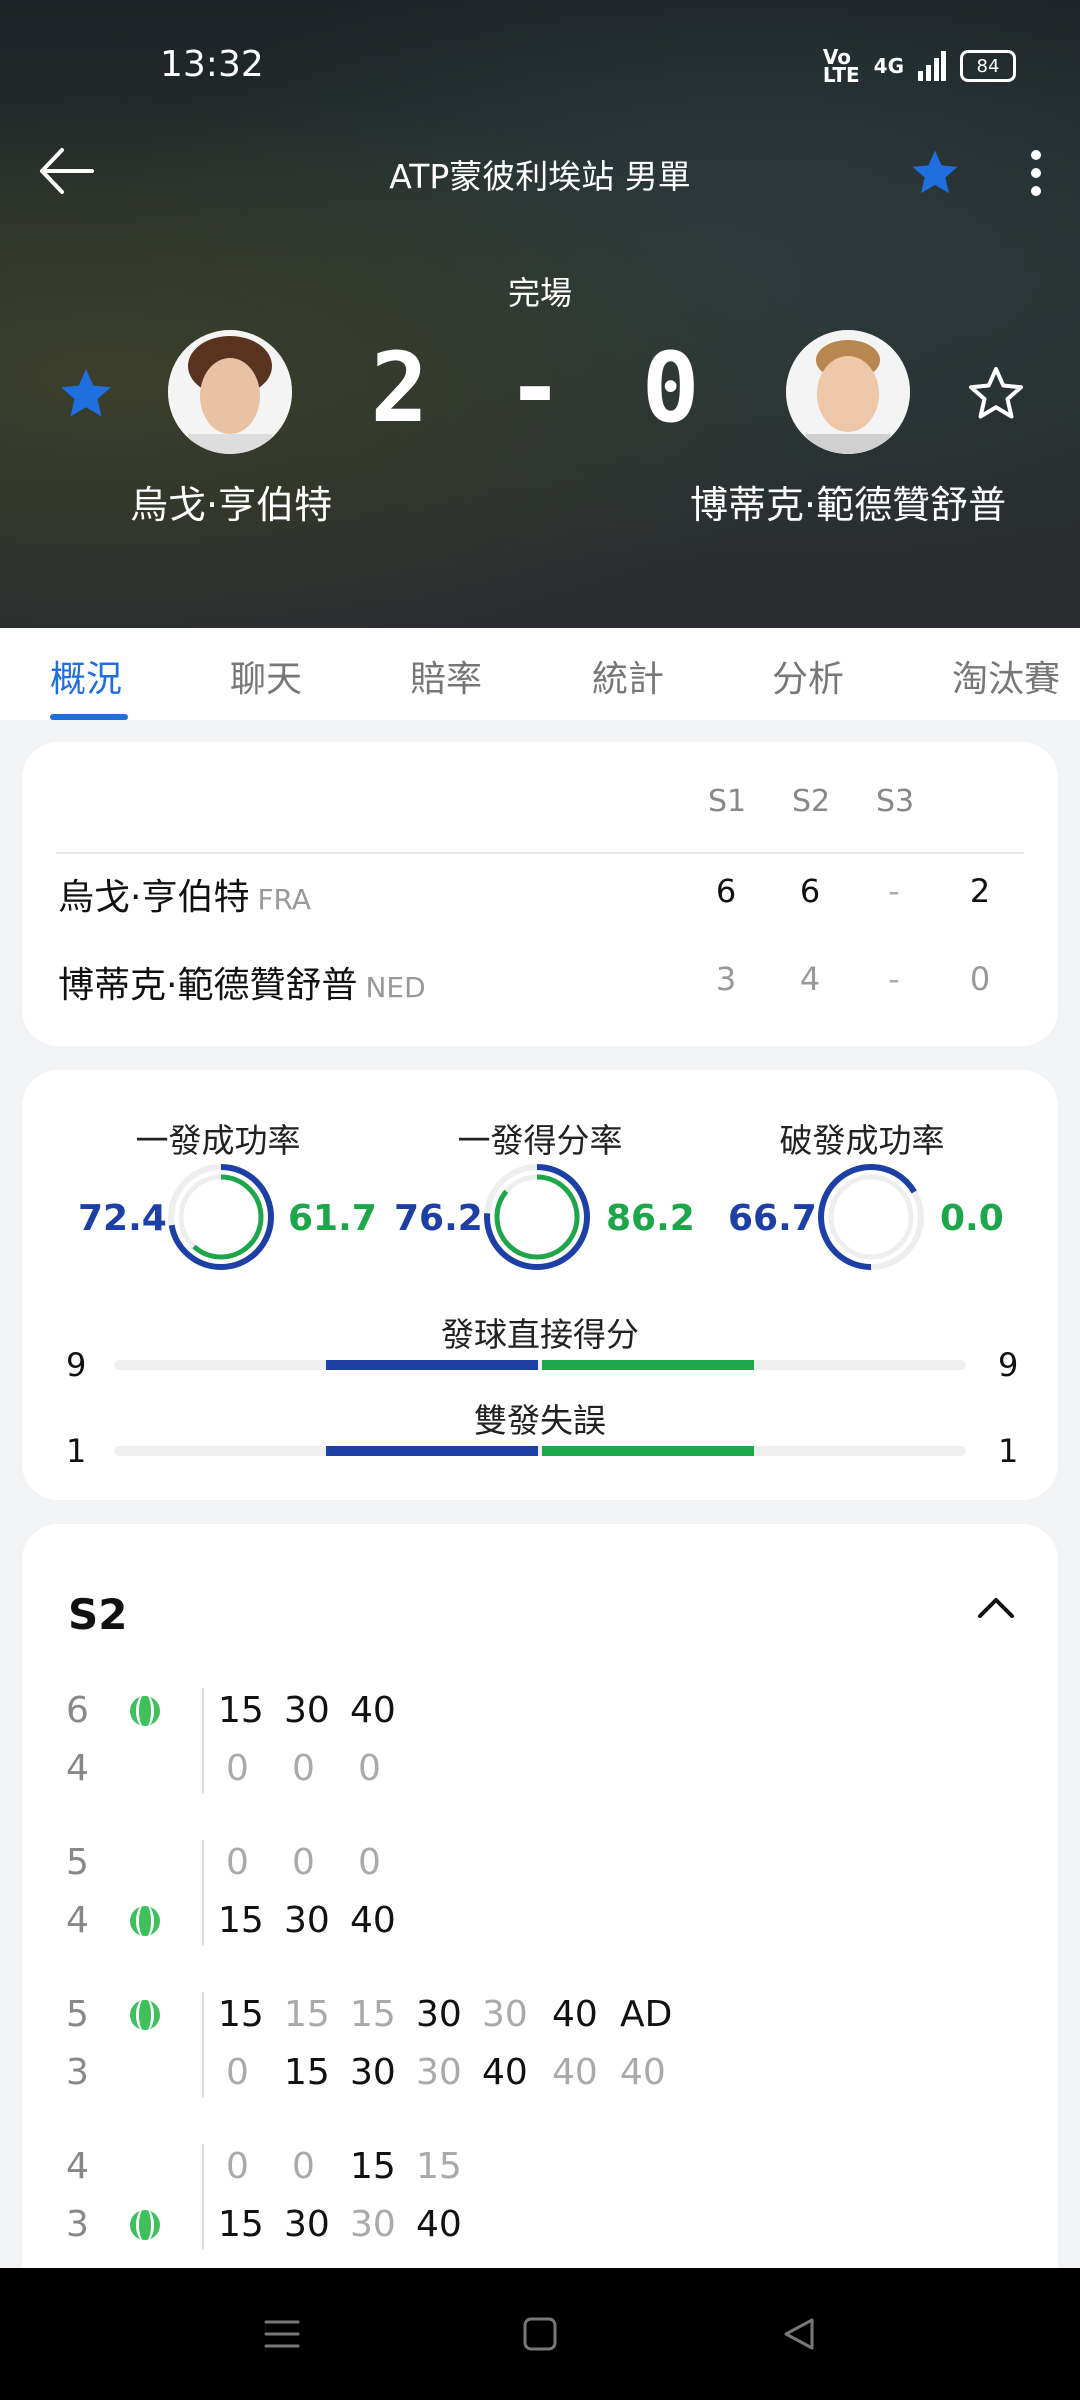 This screenshot has width=1080, height=2400. Describe the element at coordinates (862, 1140) in the screenshot. I see `stat-label: 破發成功率` at that location.